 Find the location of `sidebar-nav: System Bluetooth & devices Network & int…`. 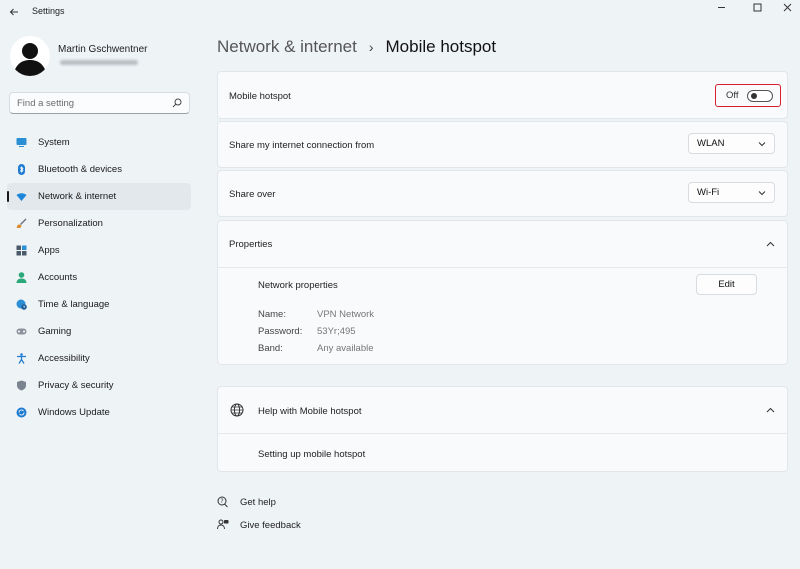

sidebar-nav: System Bluetooth & devices Network & int… is located at coordinates (99, 277).